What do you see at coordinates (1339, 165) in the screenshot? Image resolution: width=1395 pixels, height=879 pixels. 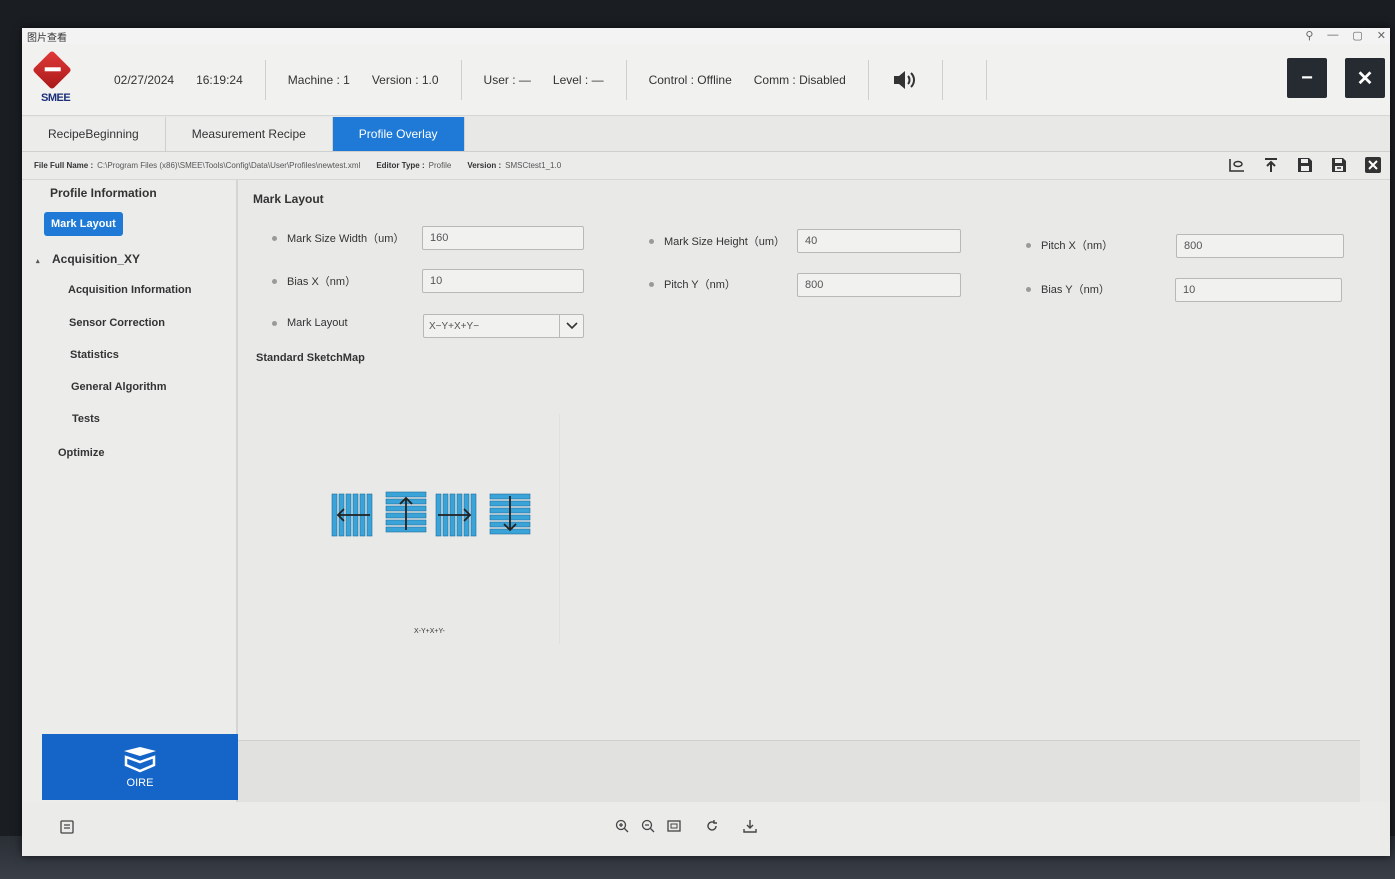 I see `save-as-icon` at bounding box center [1339, 165].